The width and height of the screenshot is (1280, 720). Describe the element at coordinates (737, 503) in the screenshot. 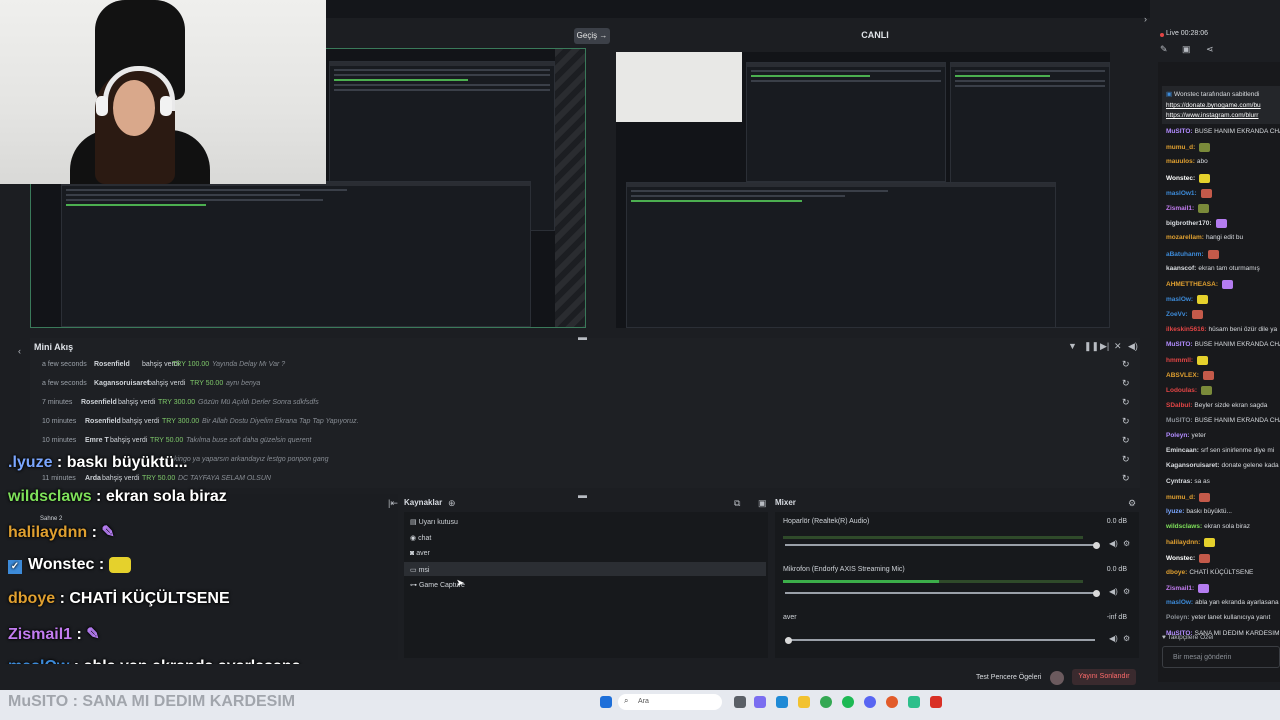

I see `source-action-icon: ⧉` at that location.